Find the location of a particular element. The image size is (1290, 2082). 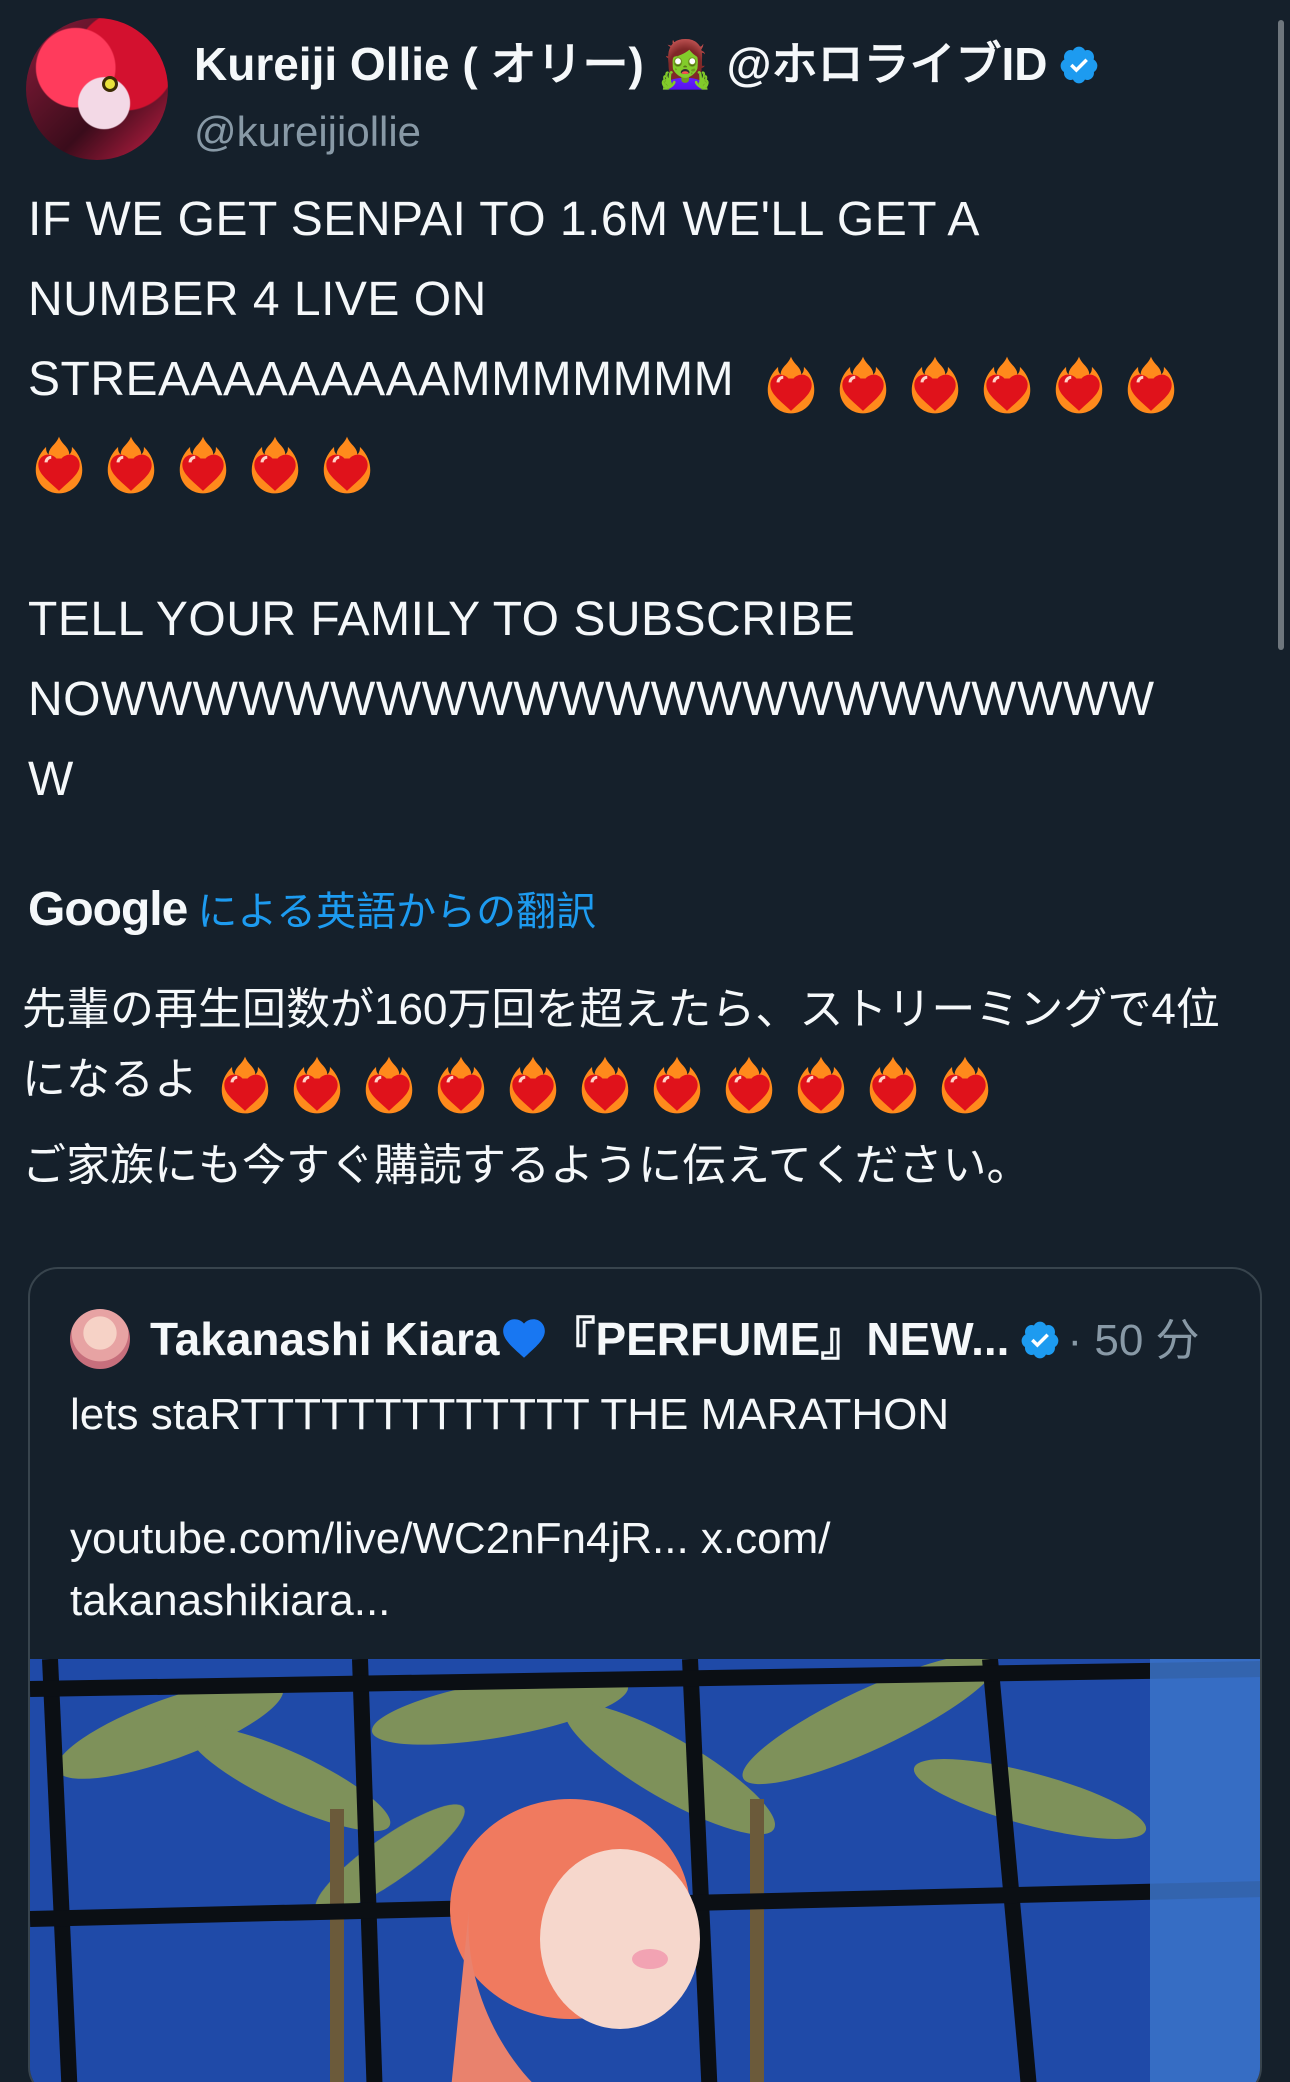

author-avatar is located at coordinates (97, 89).